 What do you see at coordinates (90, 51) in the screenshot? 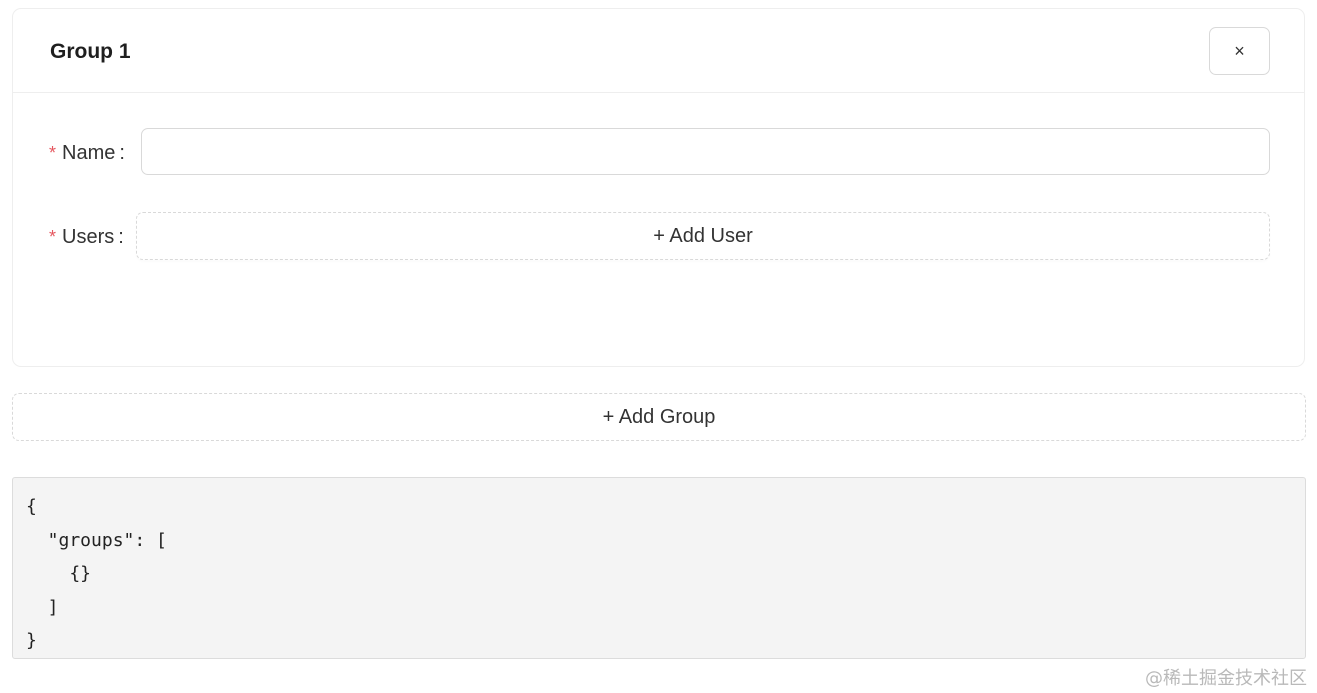
I see `group-title: Group 1` at bounding box center [90, 51].